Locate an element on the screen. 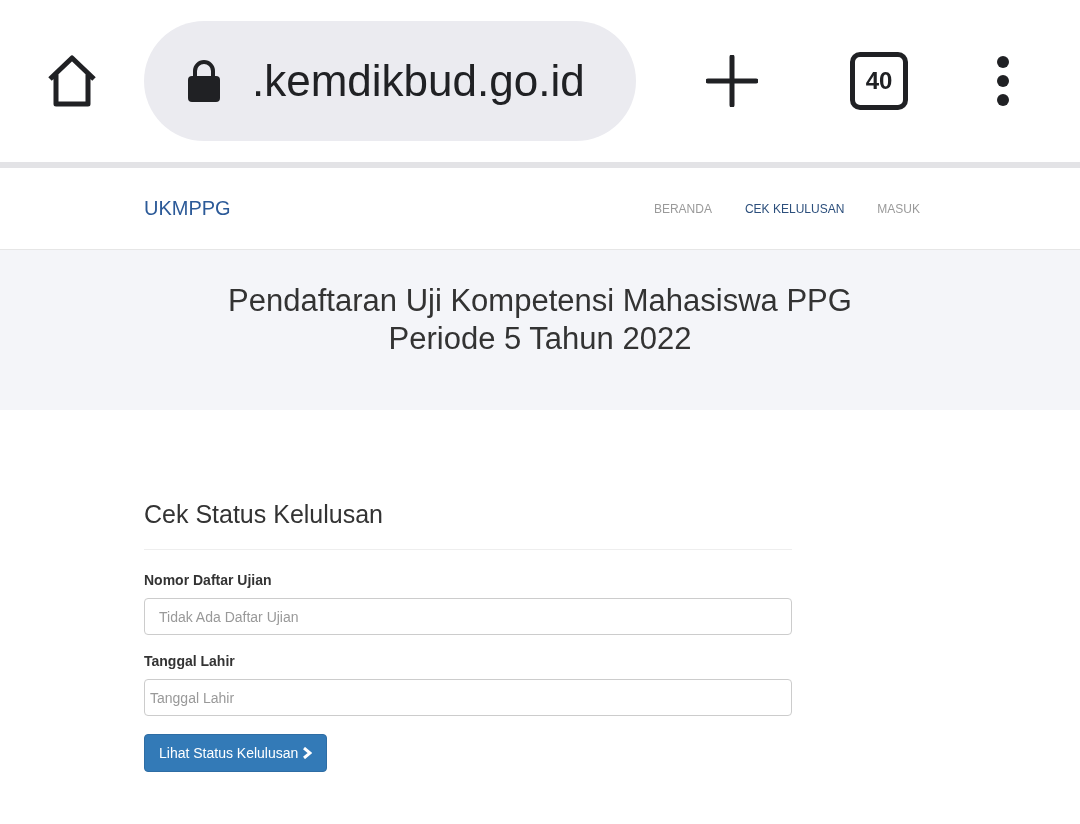  field-label: Nomor Daftar Ujian is located at coordinates (208, 580).